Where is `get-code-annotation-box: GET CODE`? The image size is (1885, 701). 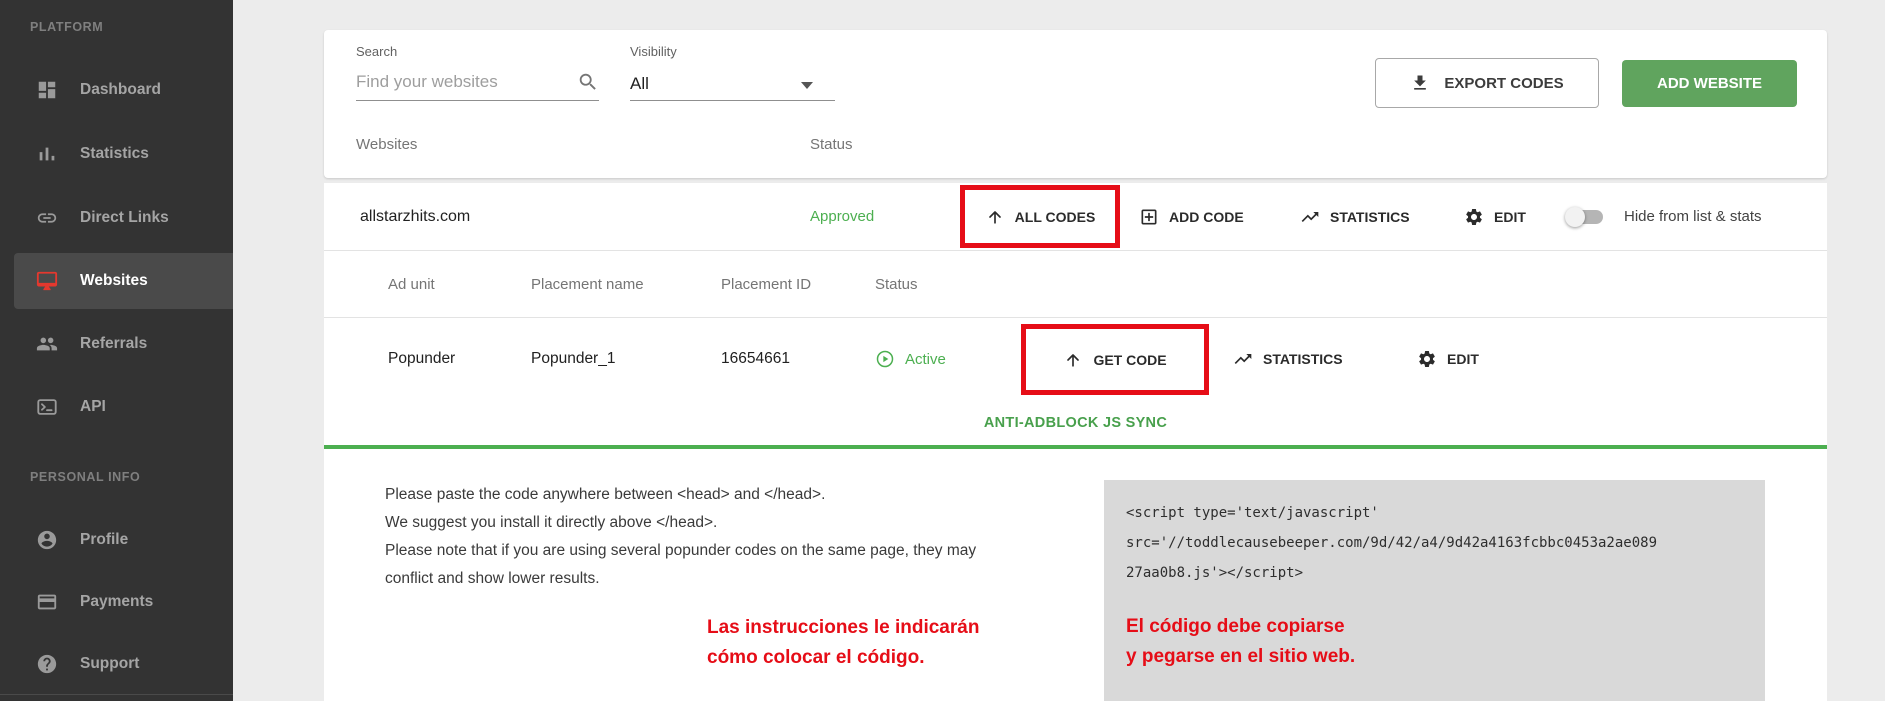
get-code-annotation-box: GET CODE is located at coordinates (1115, 359).